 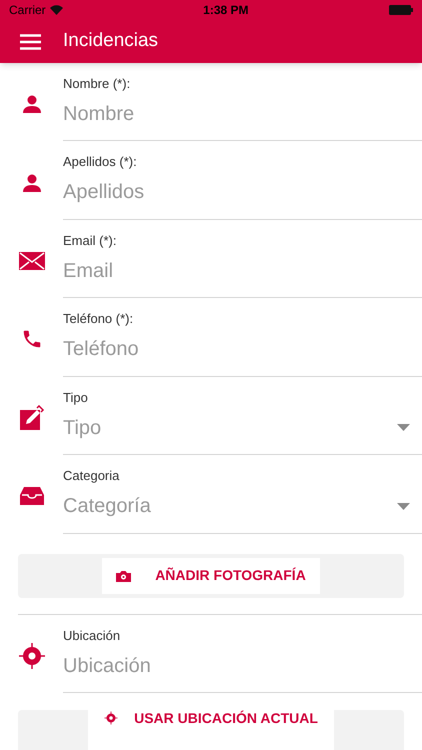 What do you see at coordinates (242, 506) in the screenshot?
I see `dropdown-field: Categoría` at bounding box center [242, 506].